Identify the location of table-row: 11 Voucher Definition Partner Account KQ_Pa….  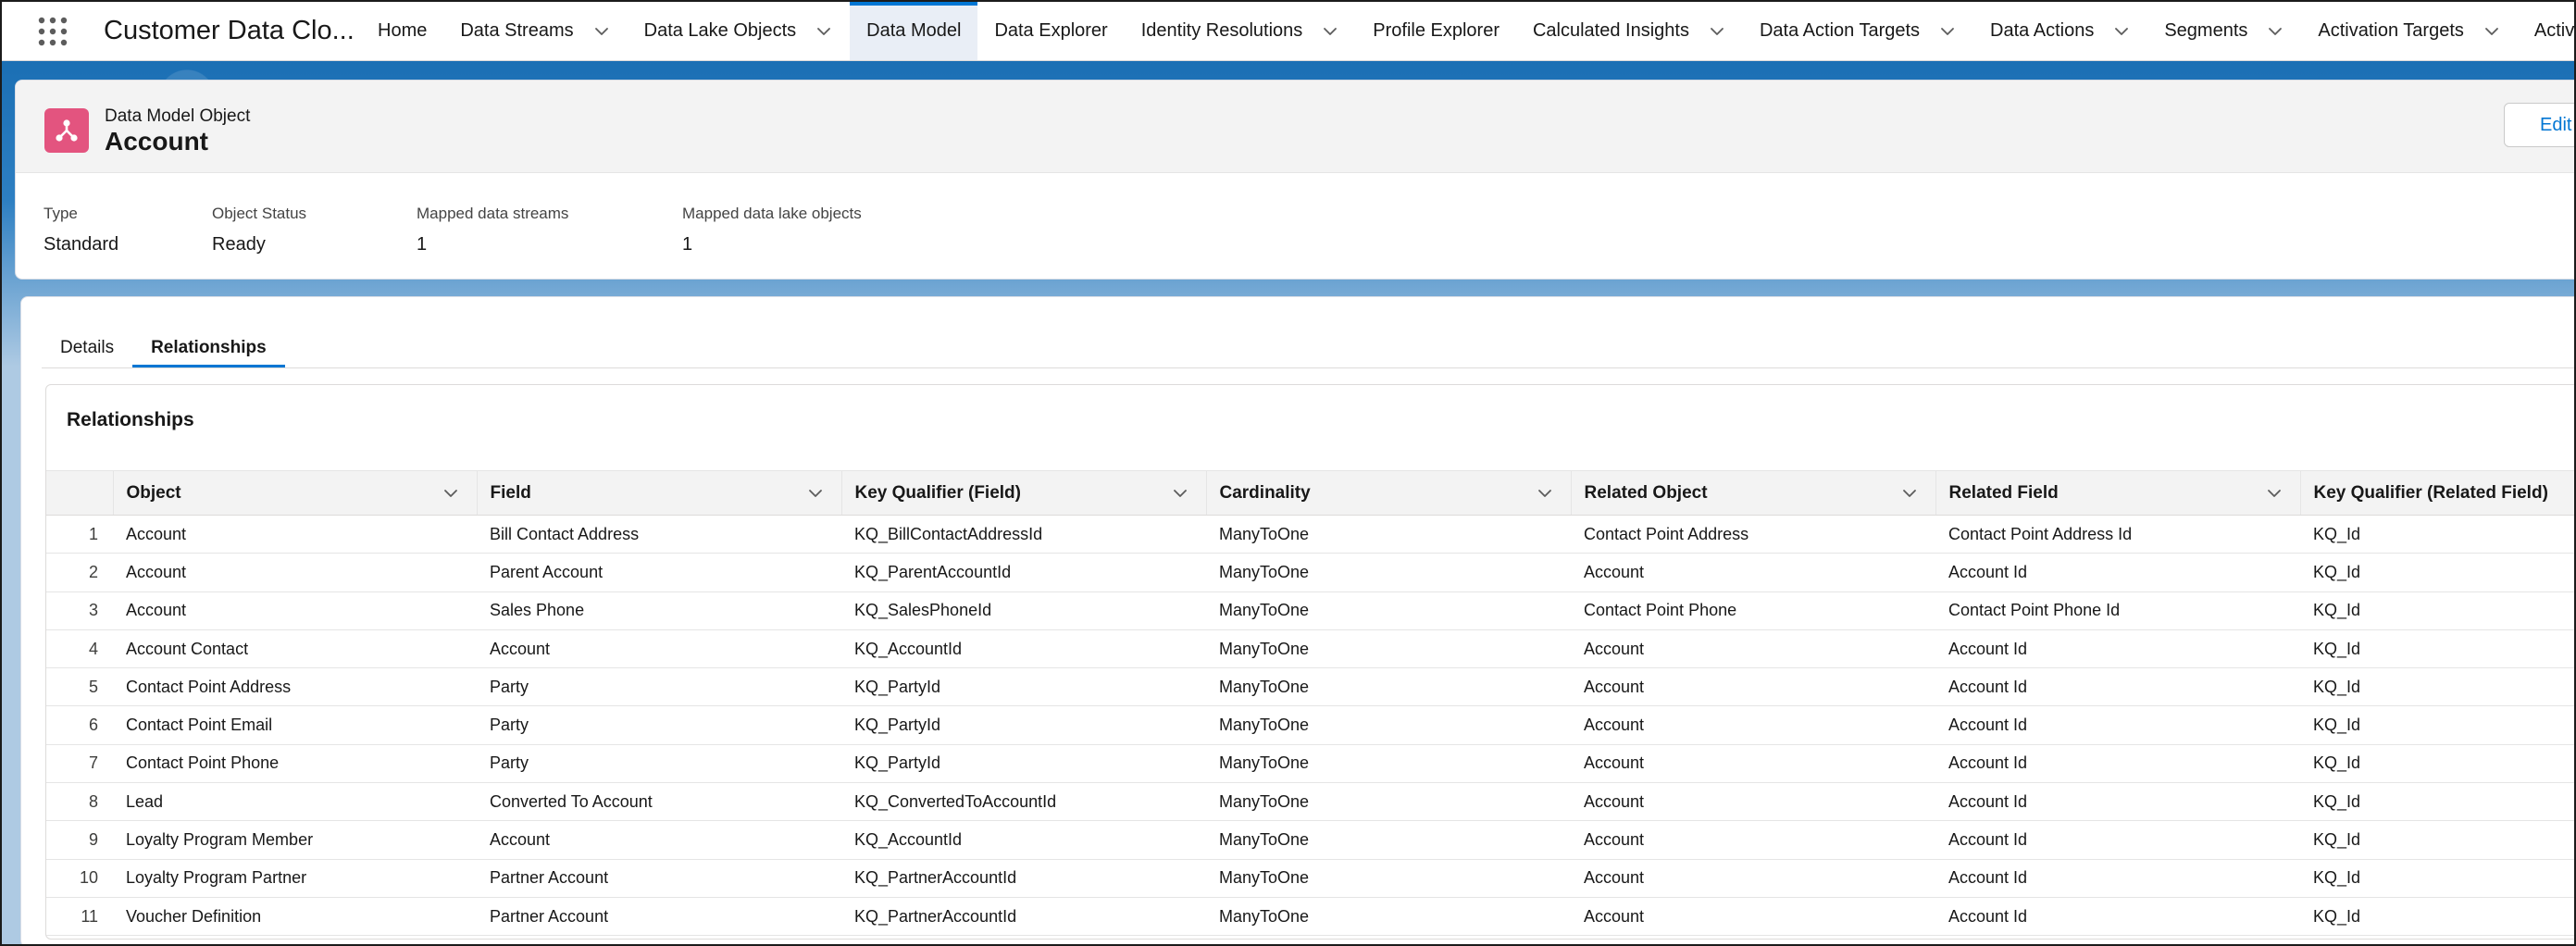
(1310, 917).